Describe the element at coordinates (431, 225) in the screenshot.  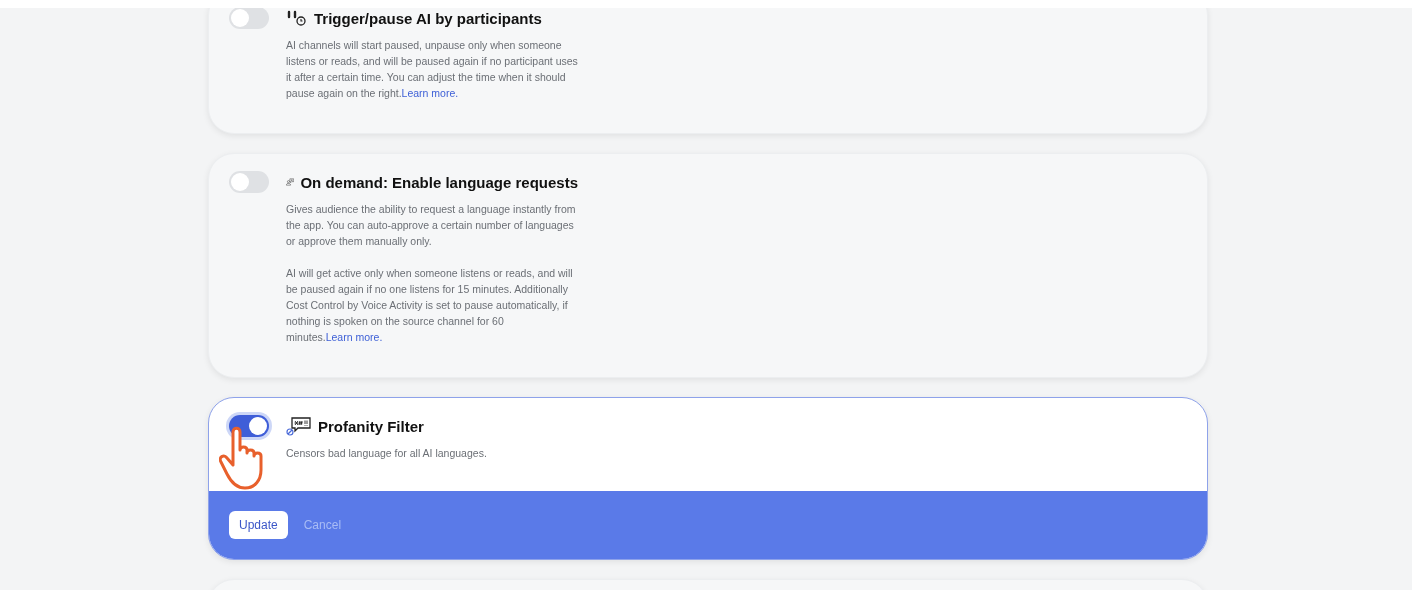
I see `setting-description: Gives audience the ability to request a language instantly from the app. You can auto-approve a certain number of languages or approve them manually only.` at that location.